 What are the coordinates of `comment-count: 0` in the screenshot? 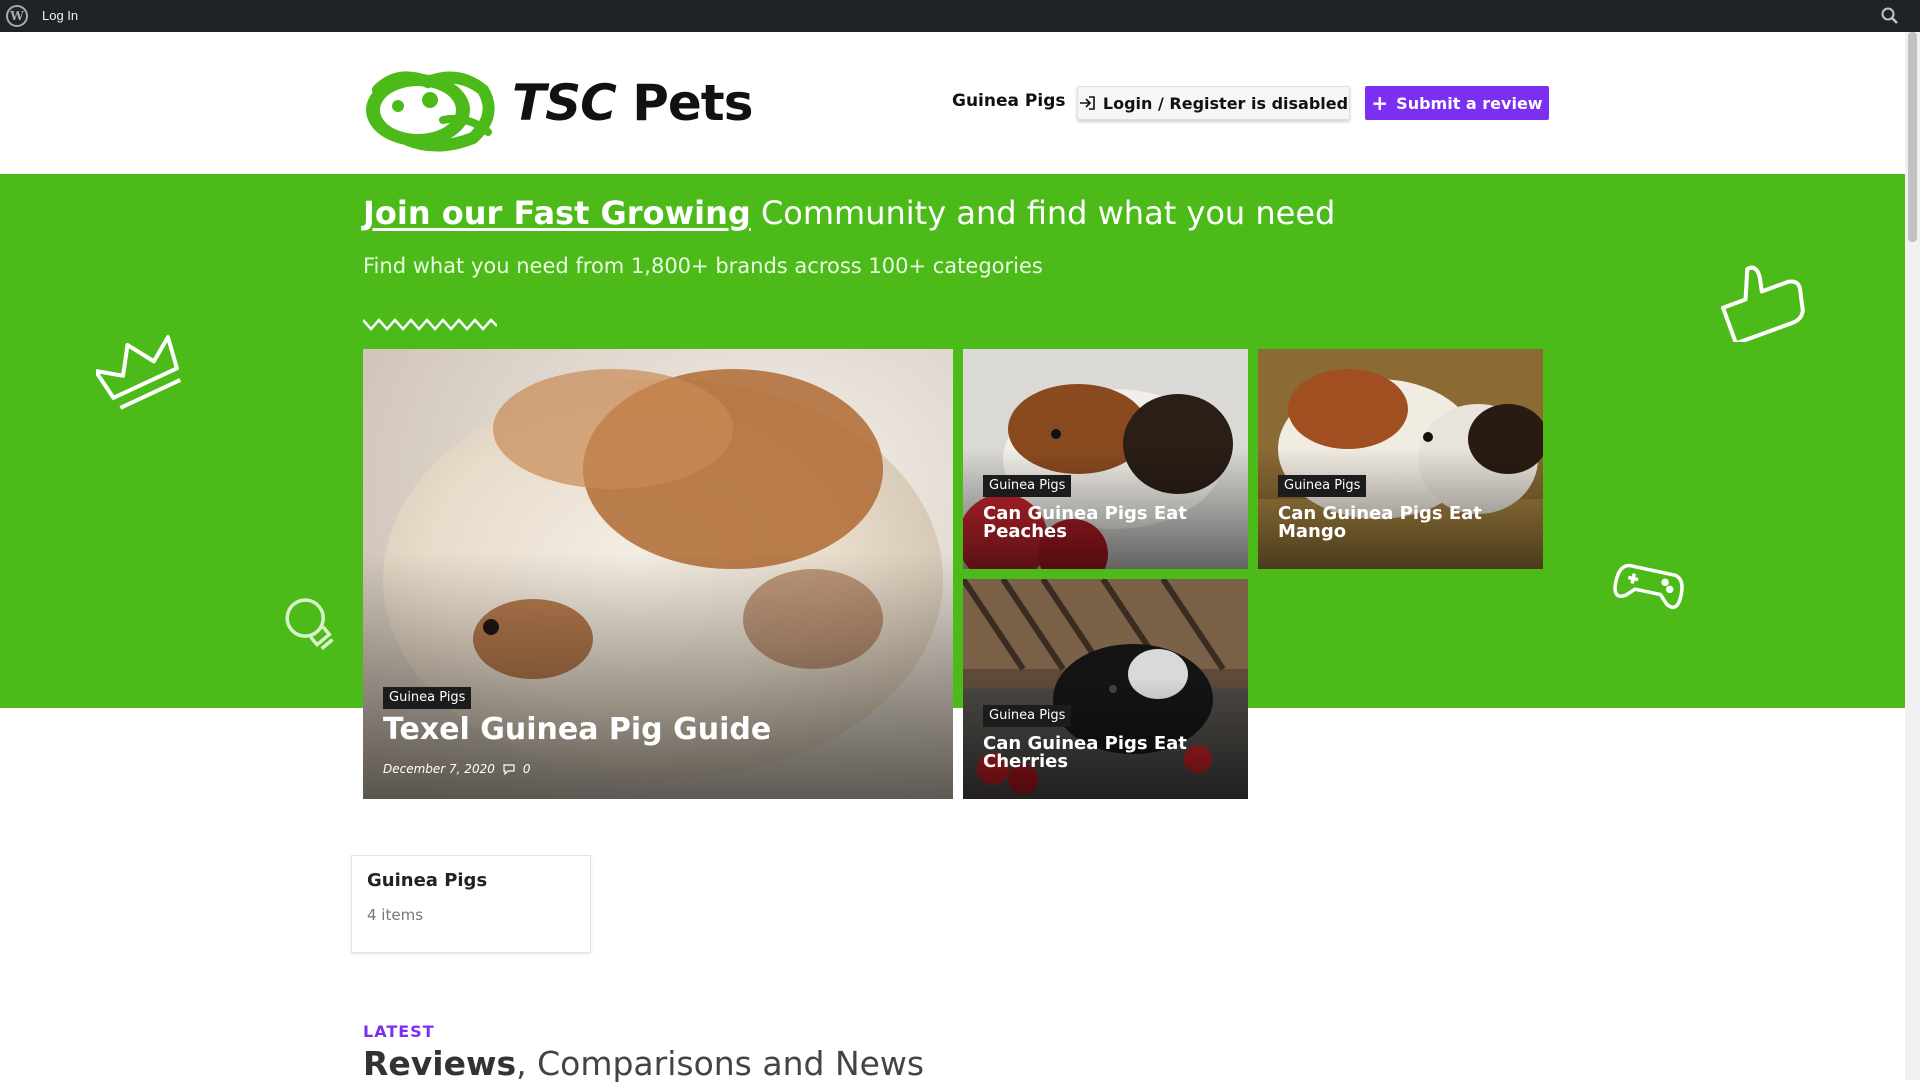 It's located at (526, 769).